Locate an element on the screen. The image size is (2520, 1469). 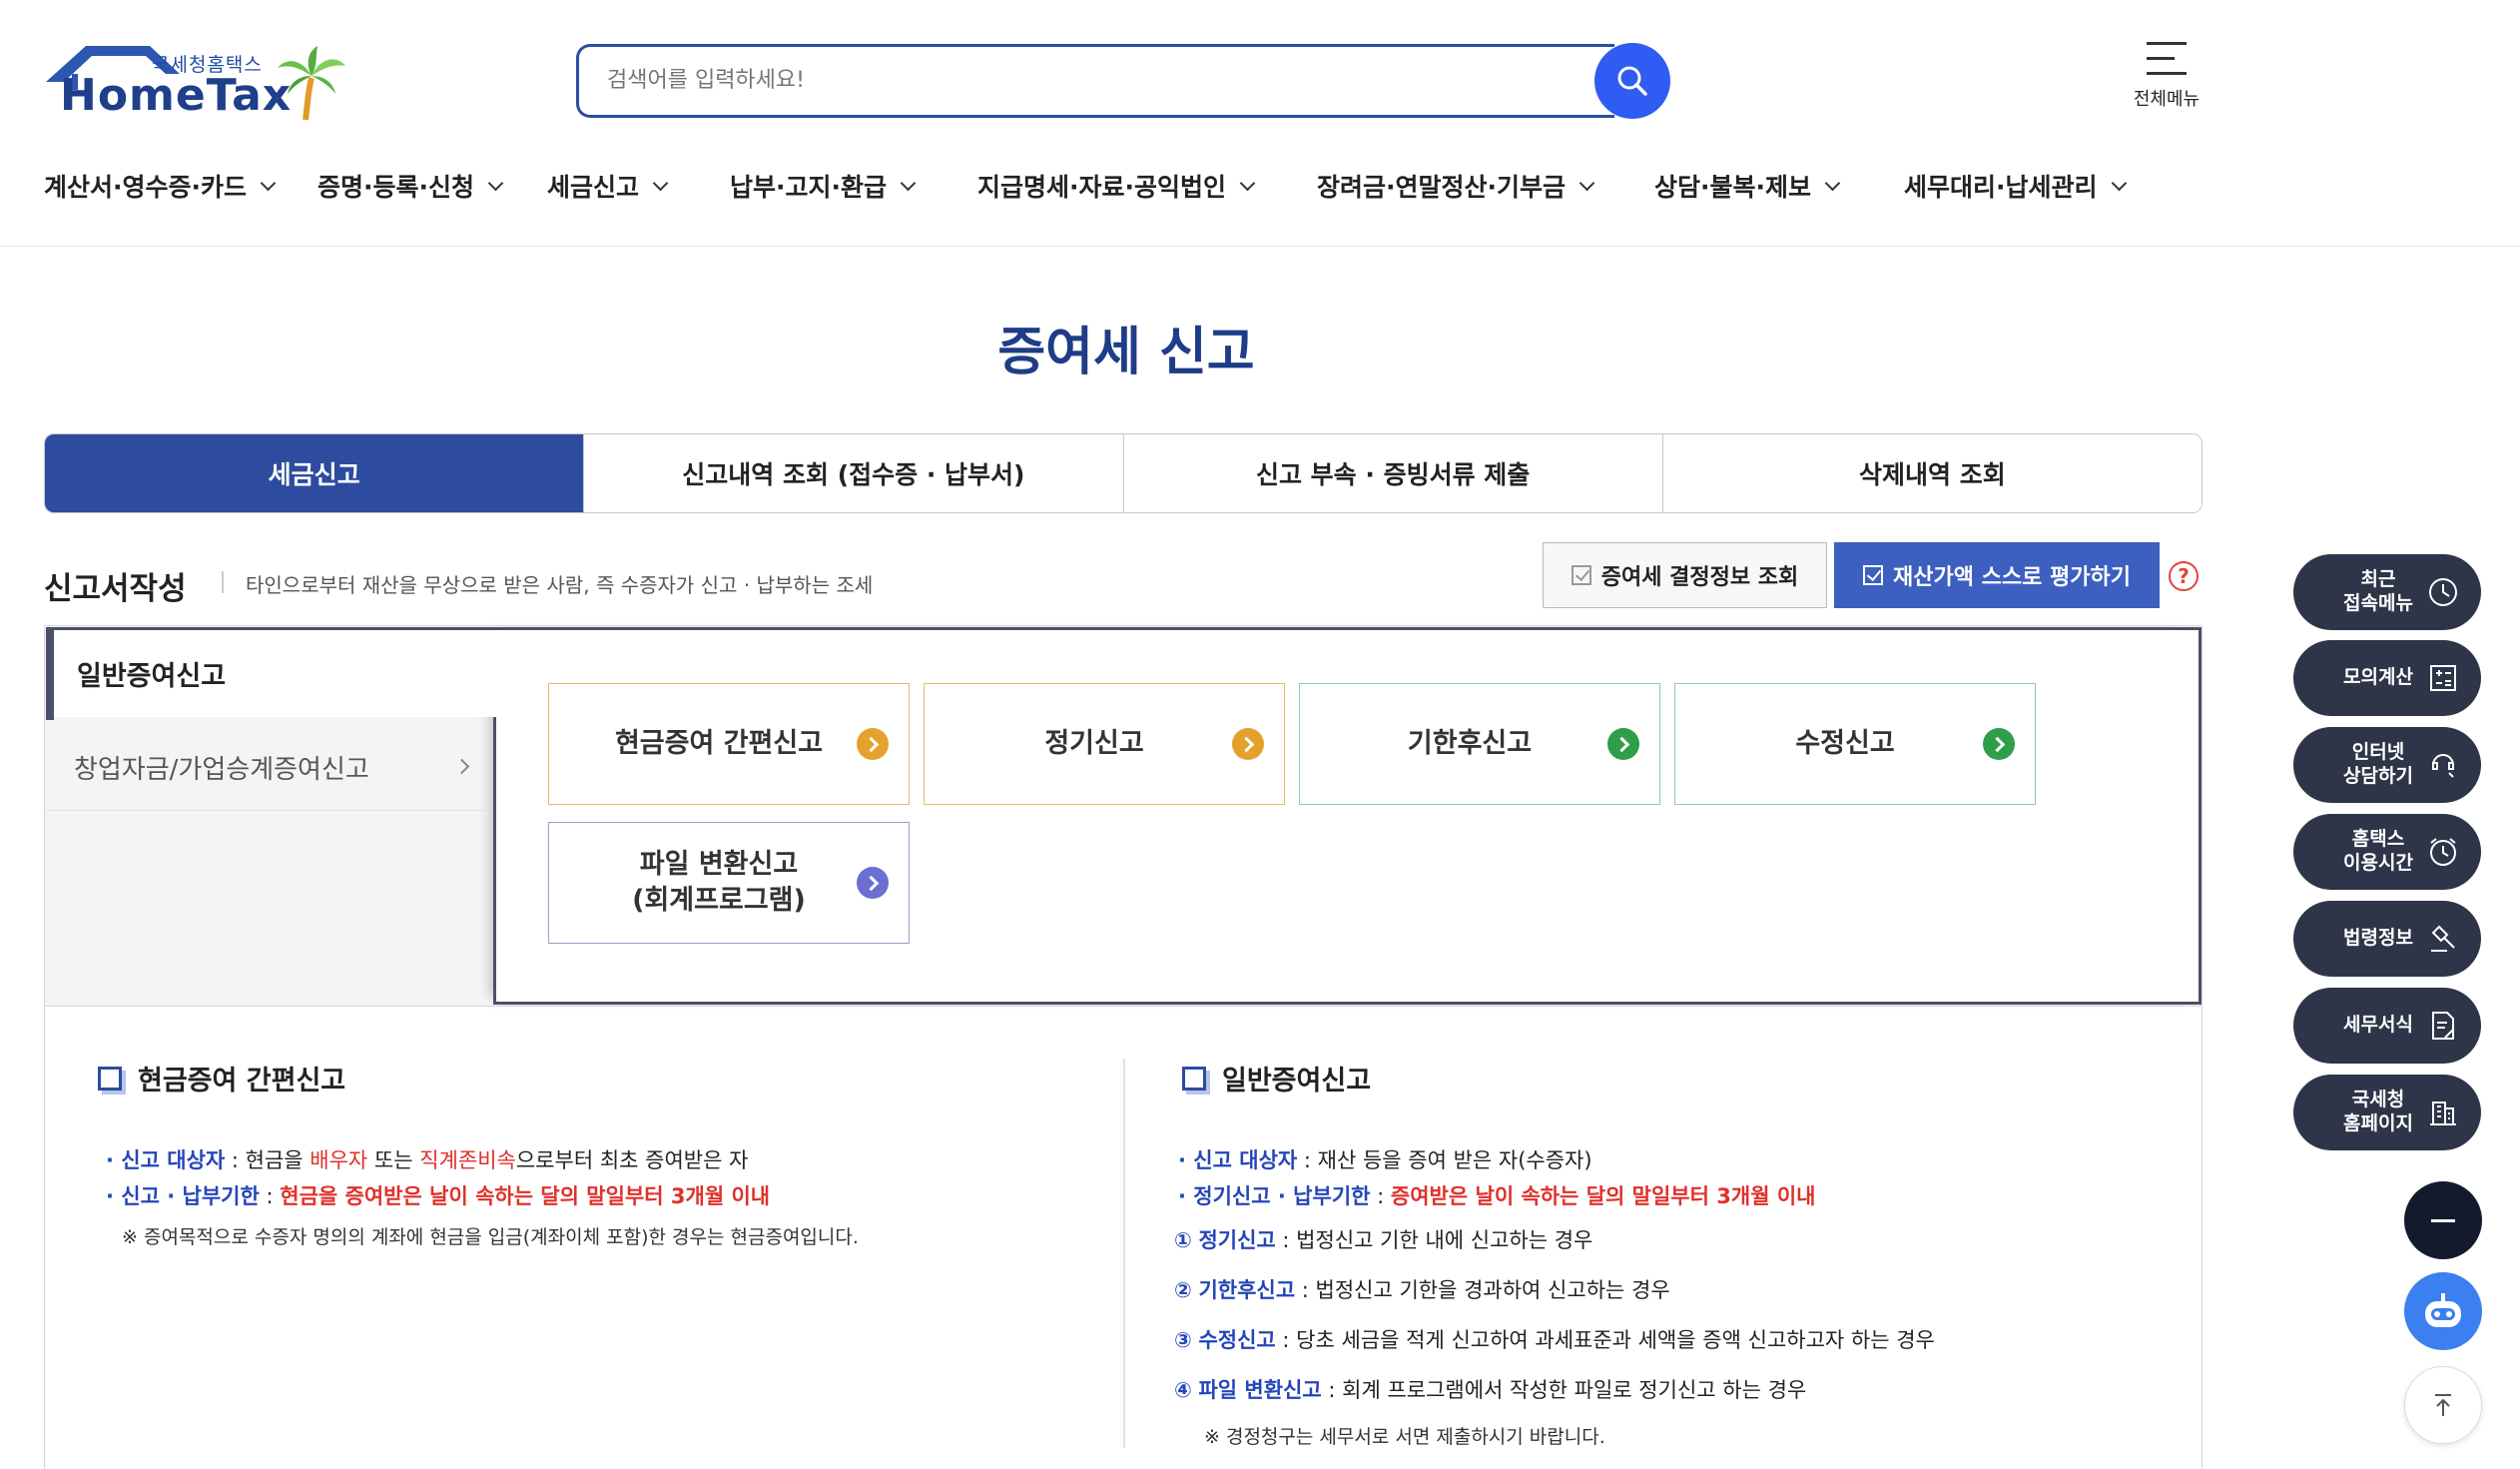
section-title: 신고서작성 is located at coordinates (116, 589).